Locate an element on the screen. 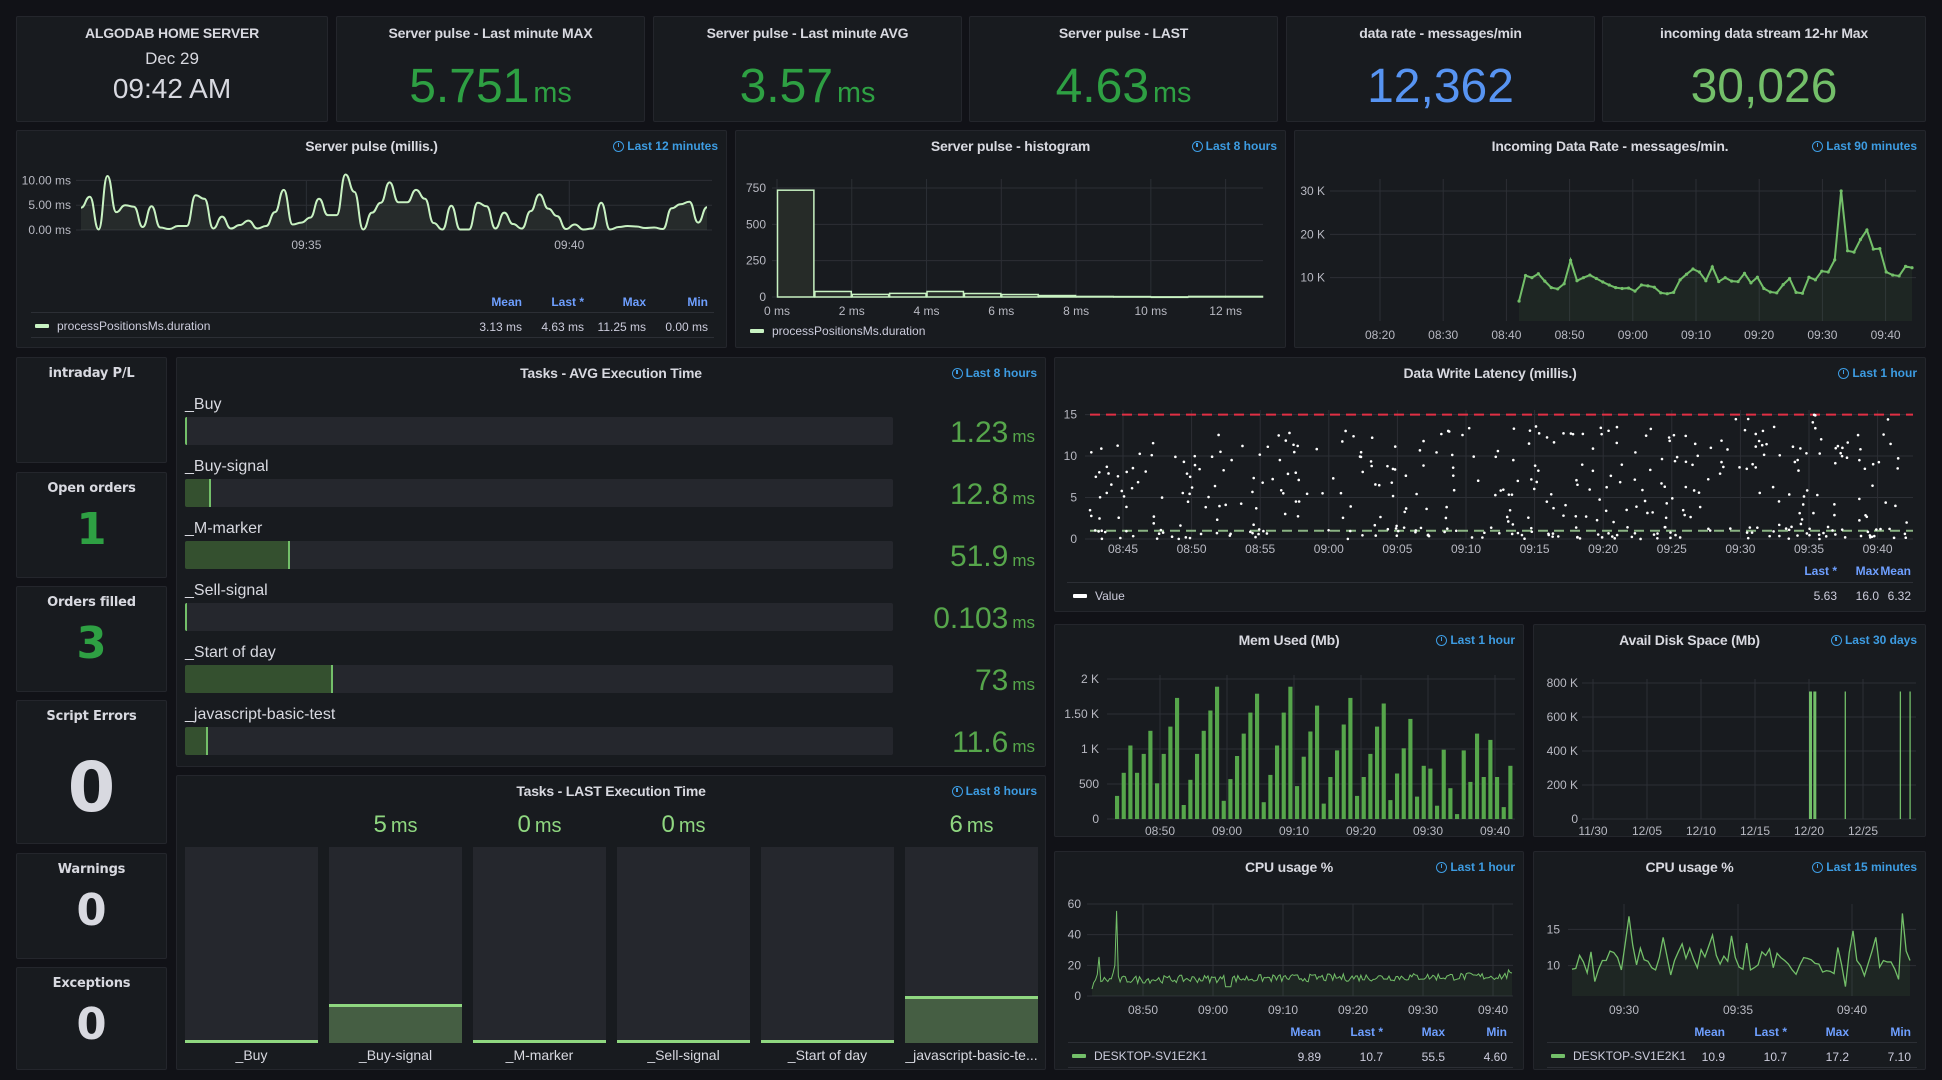 The height and width of the screenshot is (1080, 1942). series-area is located at coordinates (1741, 954).